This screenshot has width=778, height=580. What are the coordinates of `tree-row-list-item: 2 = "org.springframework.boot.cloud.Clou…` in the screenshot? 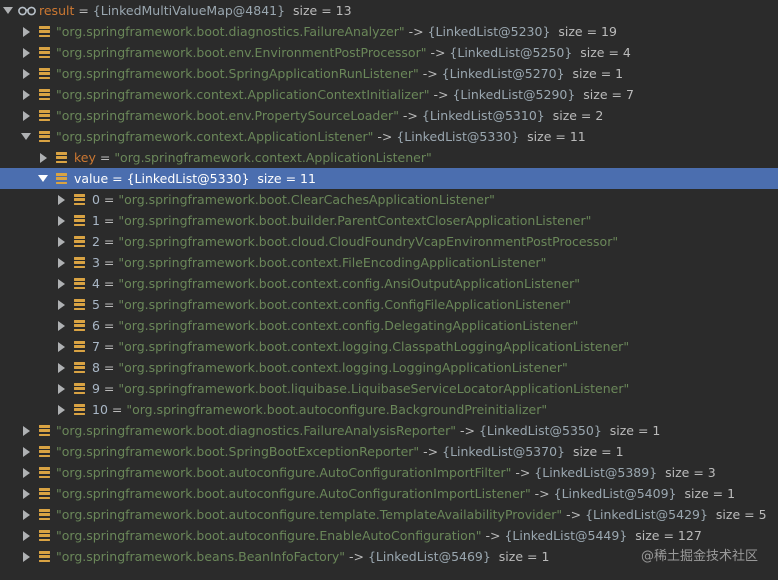 It's located at (389, 241).